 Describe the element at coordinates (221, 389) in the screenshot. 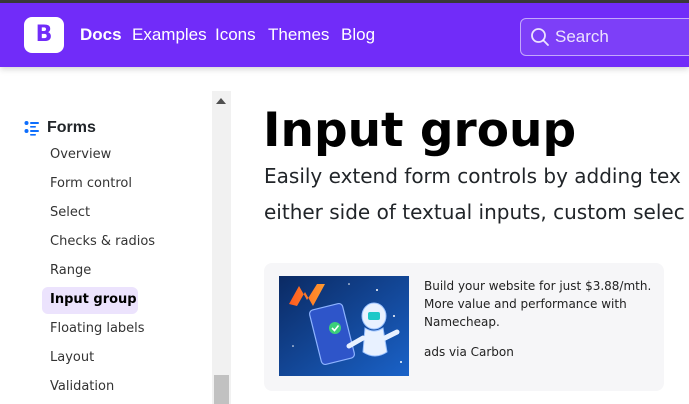

I see `scrollbar-thumb` at that location.